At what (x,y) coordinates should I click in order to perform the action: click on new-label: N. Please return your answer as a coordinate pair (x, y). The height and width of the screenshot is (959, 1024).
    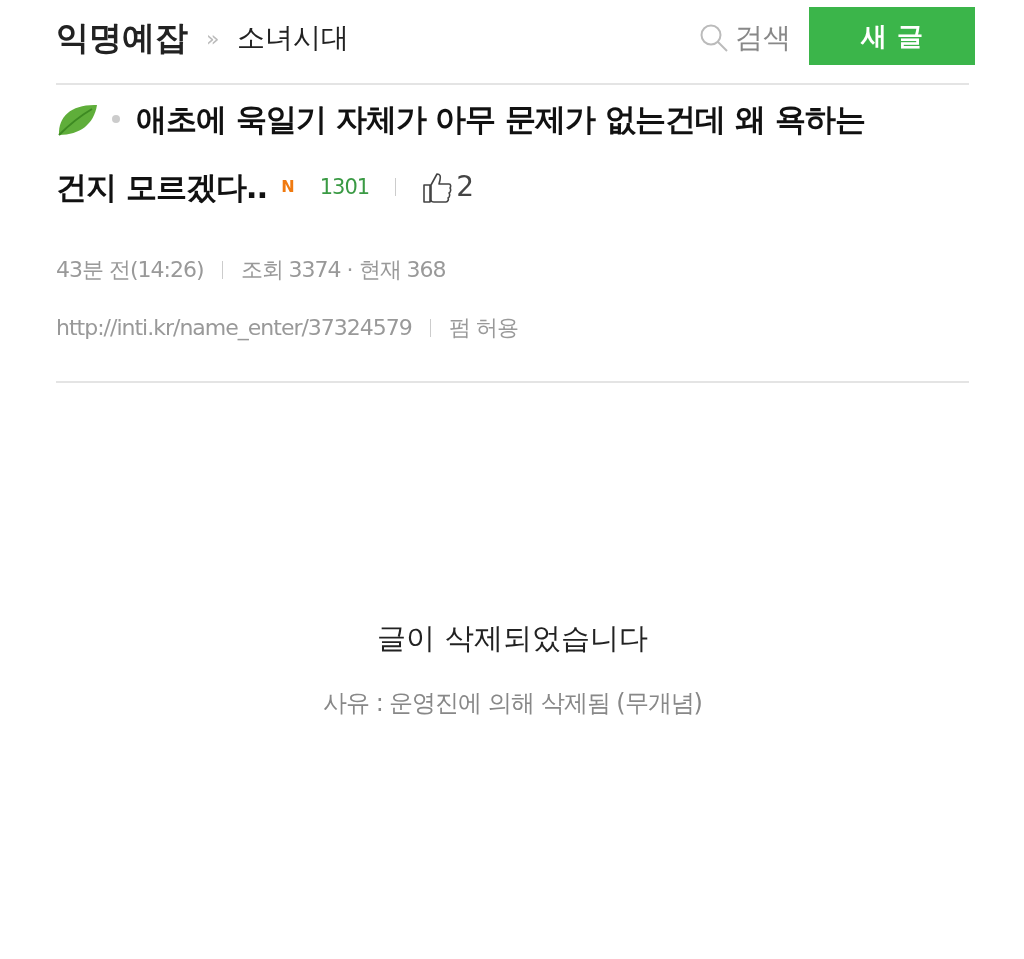
    Looking at the image, I should click on (287, 187).